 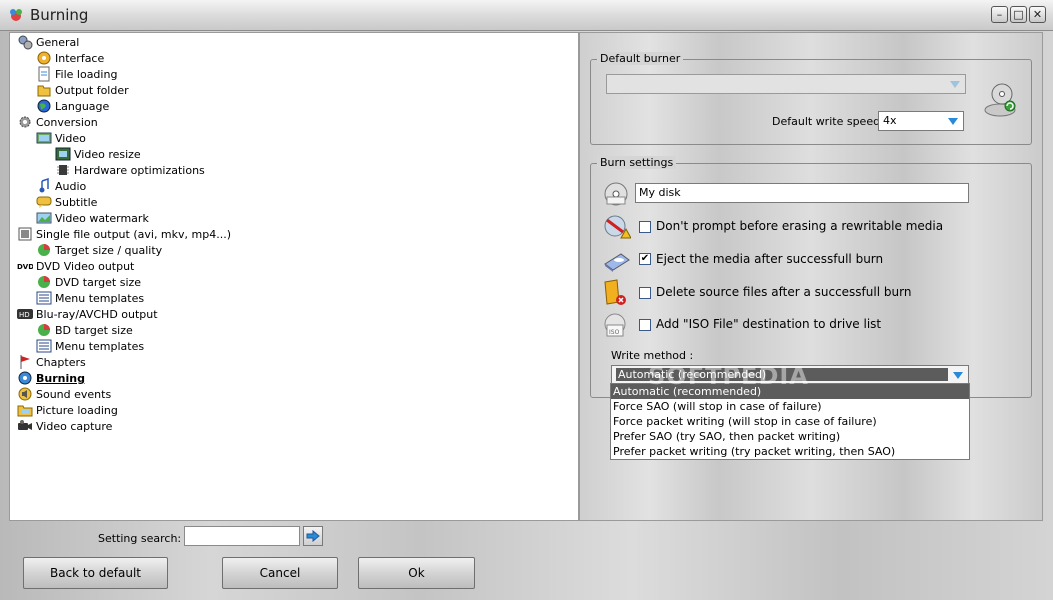 What do you see at coordinates (86, 74) in the screenshot?
I see `tree-item-label: File loading` at bounding box center [86, 74].